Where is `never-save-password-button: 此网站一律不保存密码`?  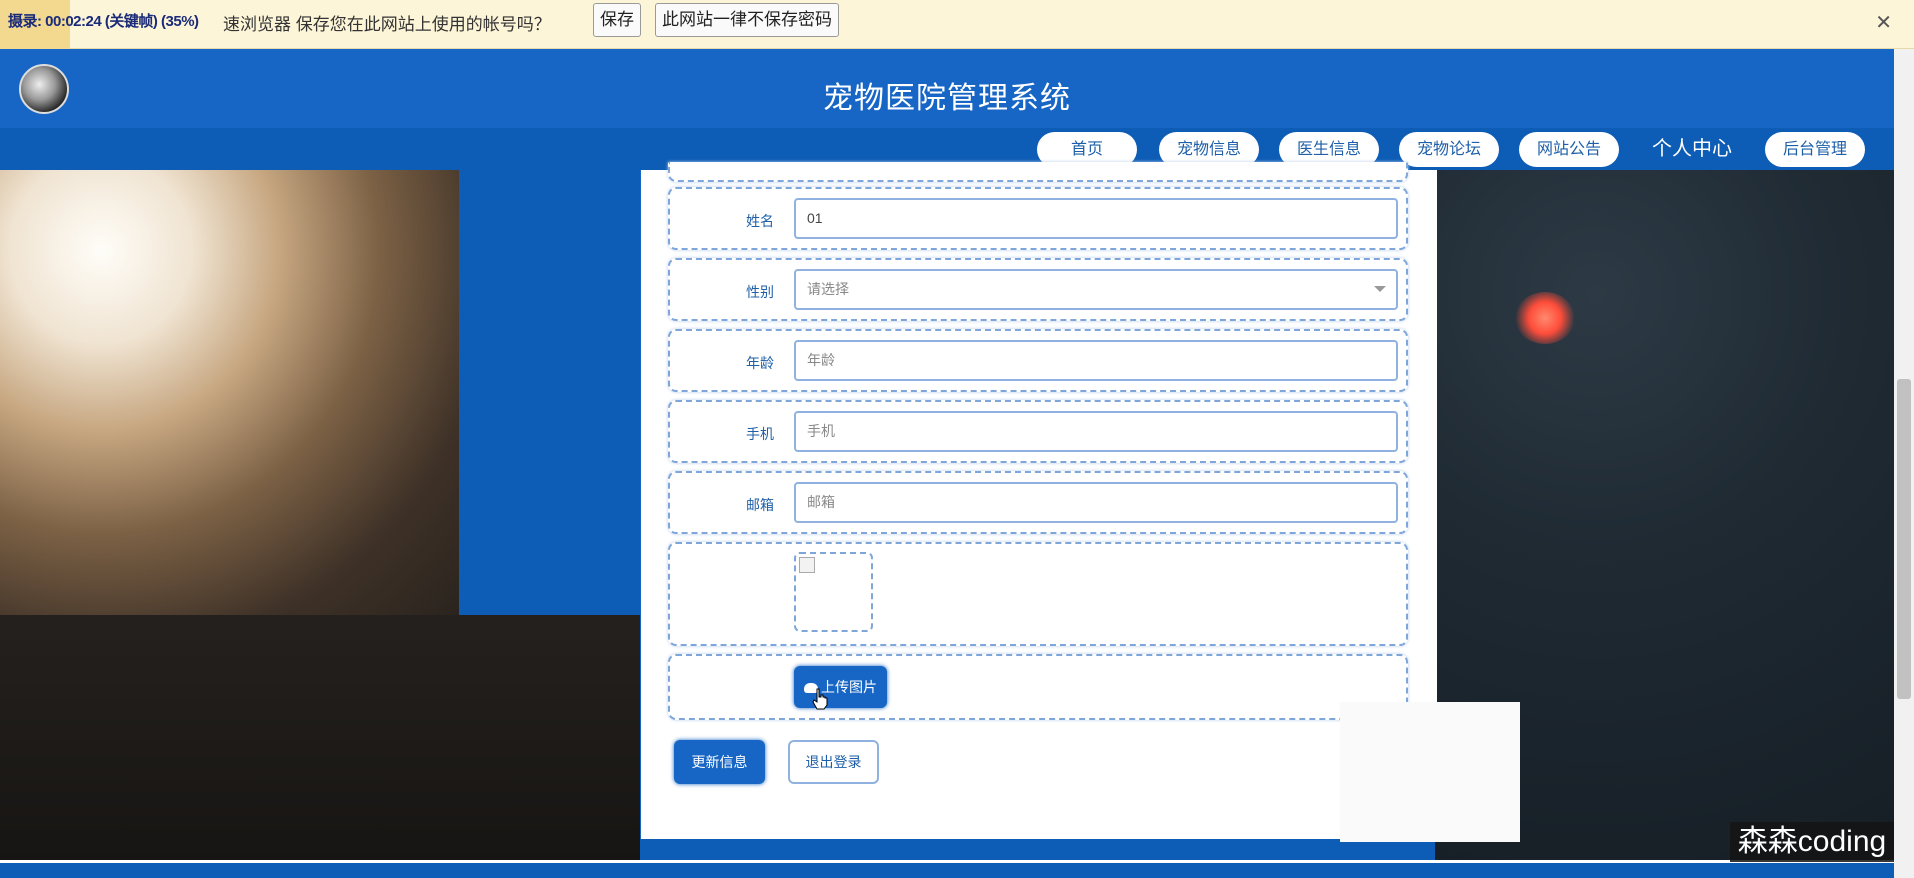
never-save-password-button: 此网站一律不保存密码 is located at coordinates (747, 20).